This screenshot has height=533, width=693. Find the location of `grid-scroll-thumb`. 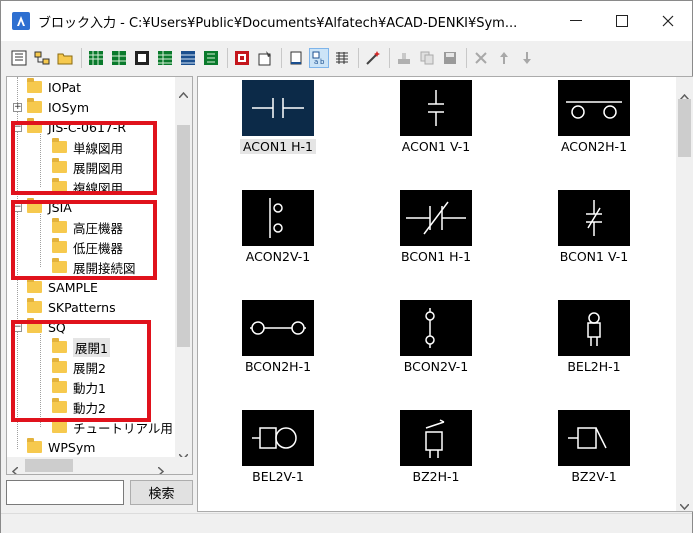

grid-scroll-thumb is located at coordinates (684, 128).